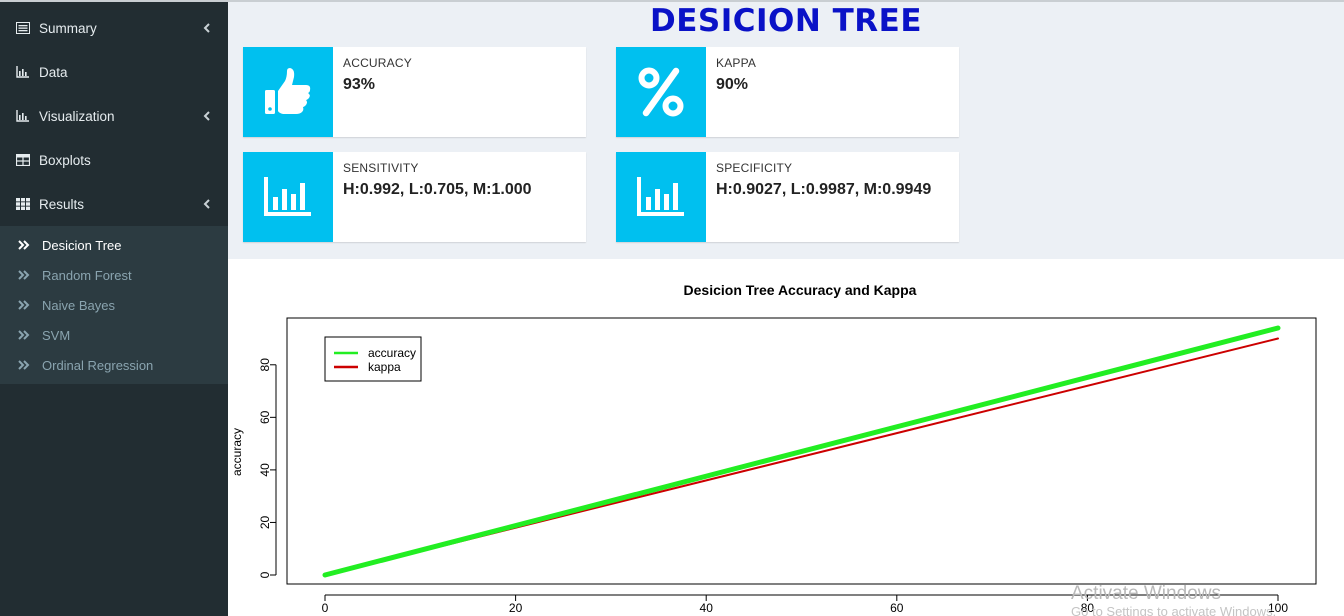  Describe the element at coordinates (785, 21) in the screenshot. I see `page-title: DESICION TREE` at that location.